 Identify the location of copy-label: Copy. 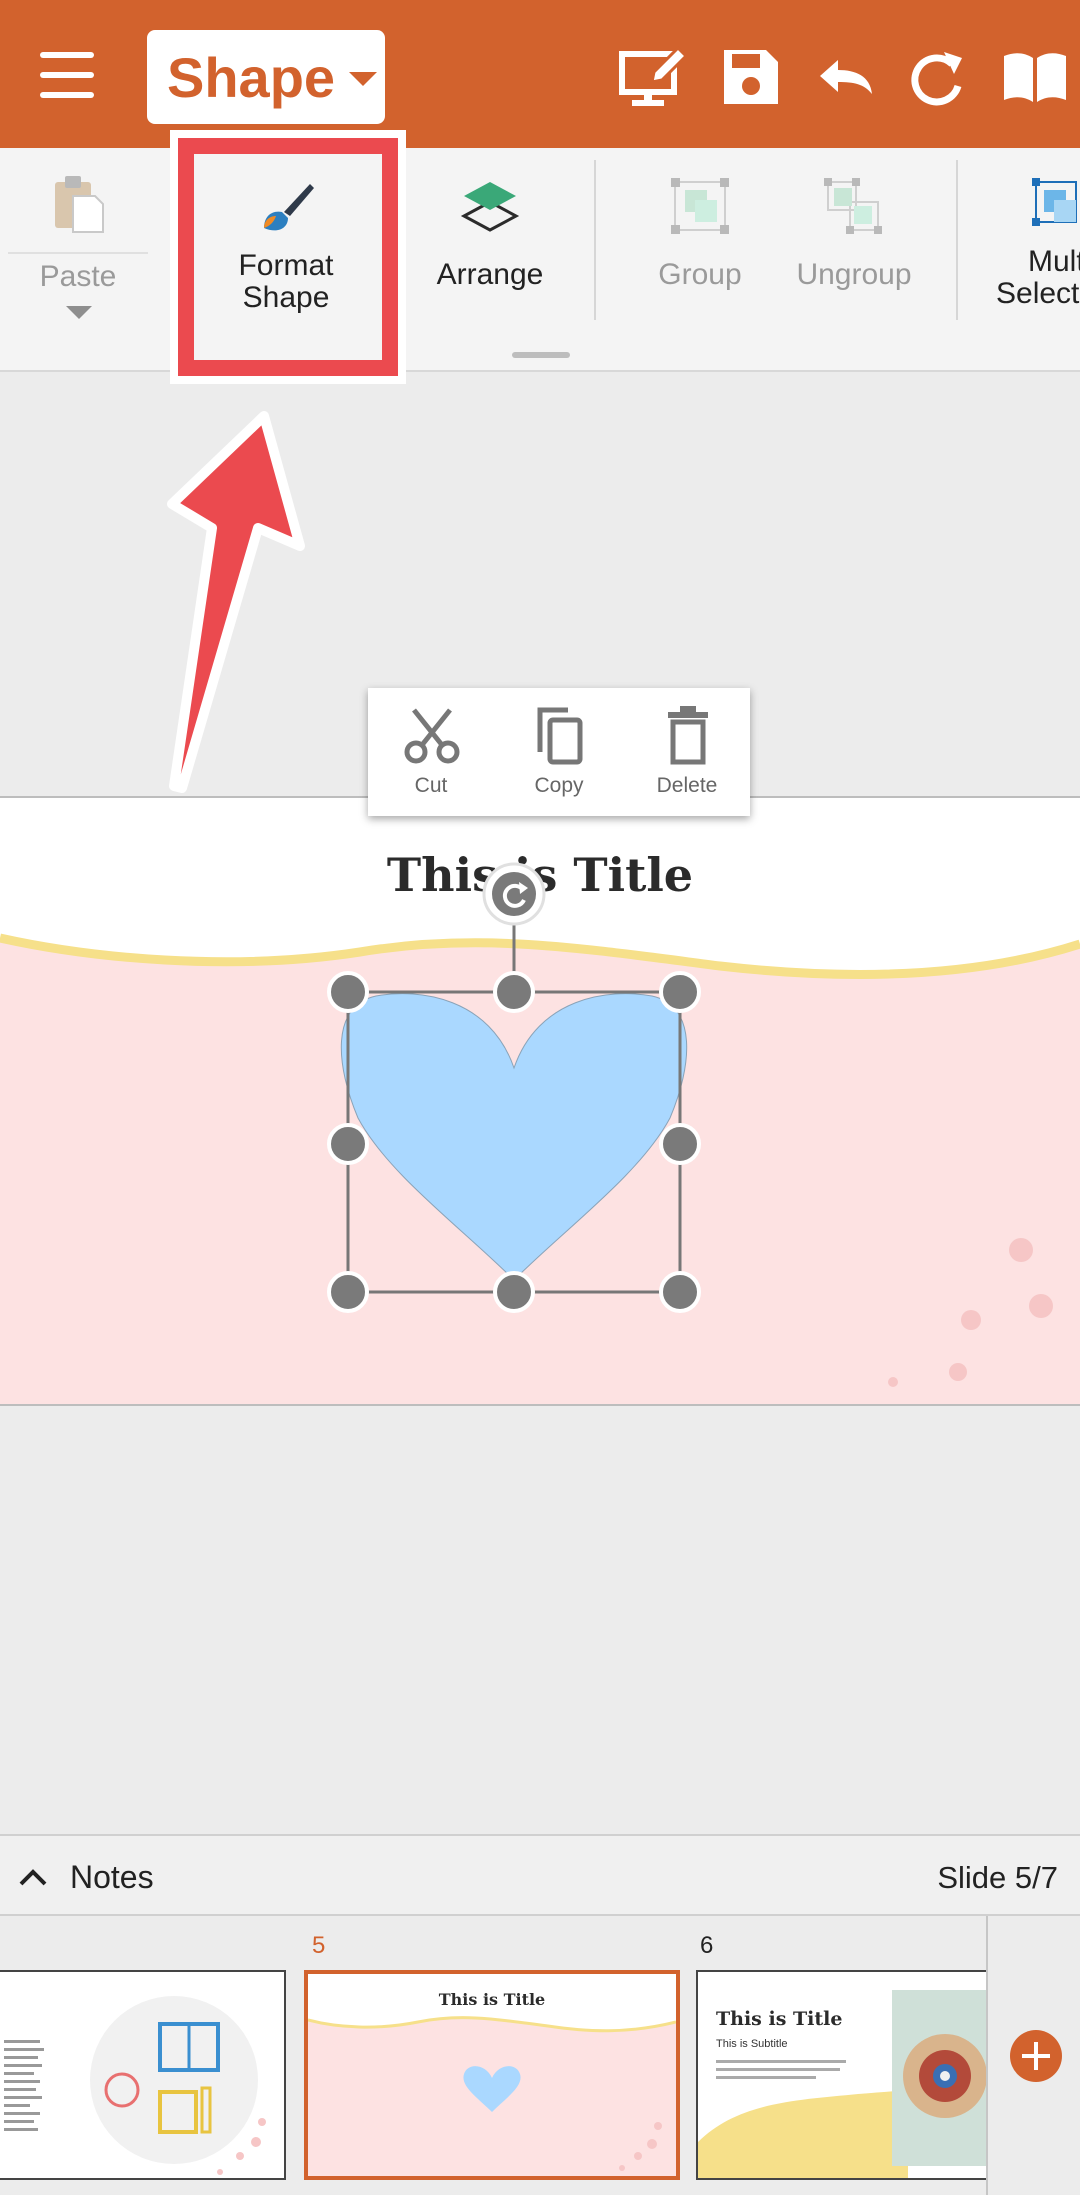
(559, 785).